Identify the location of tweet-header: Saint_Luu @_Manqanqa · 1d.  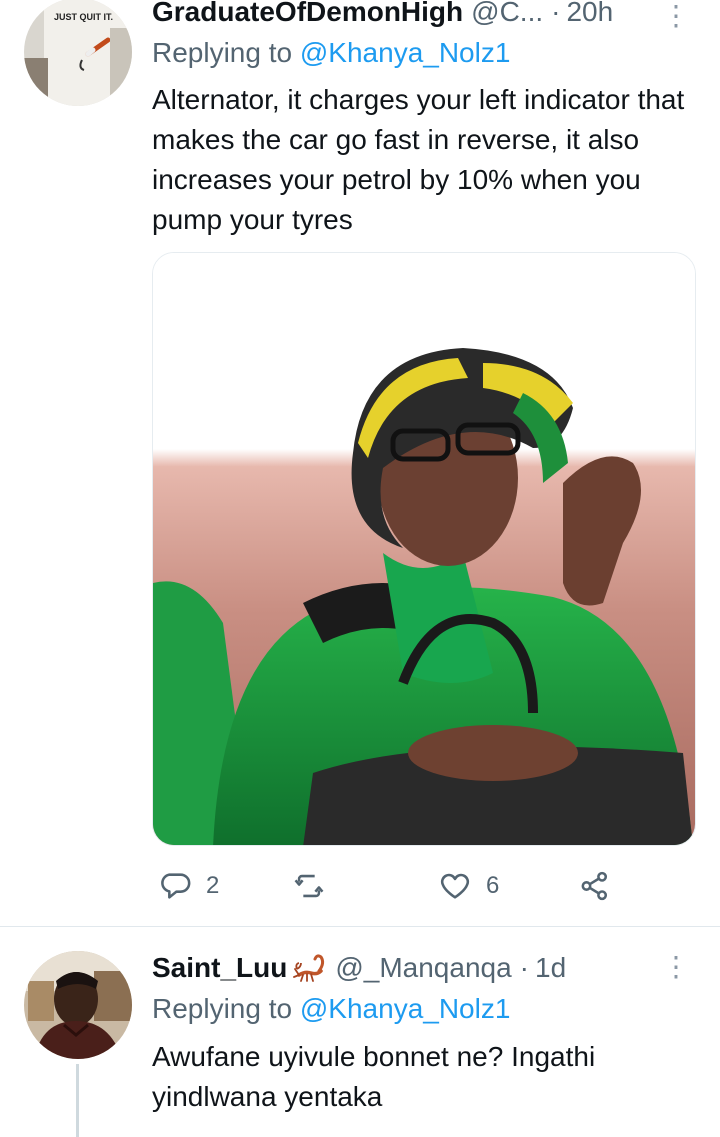
(421, 968).